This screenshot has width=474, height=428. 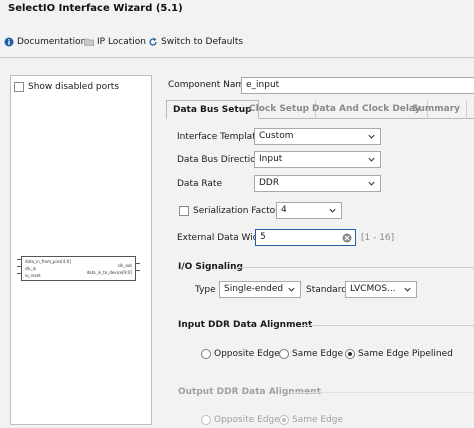 What do you see at coordinates (33, 275) in the screenshot?
I see `port-label: io_reset` at bounding box center [33, 275].